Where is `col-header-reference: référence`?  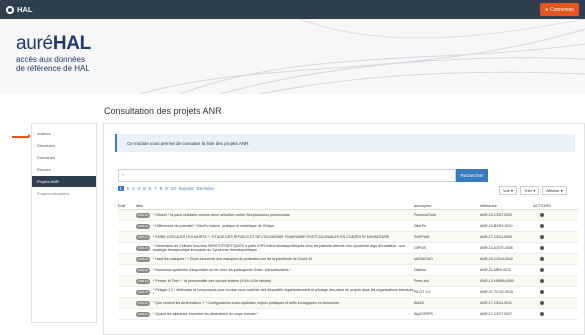
col-header-reference: référence is located at coordinates (505, 205).